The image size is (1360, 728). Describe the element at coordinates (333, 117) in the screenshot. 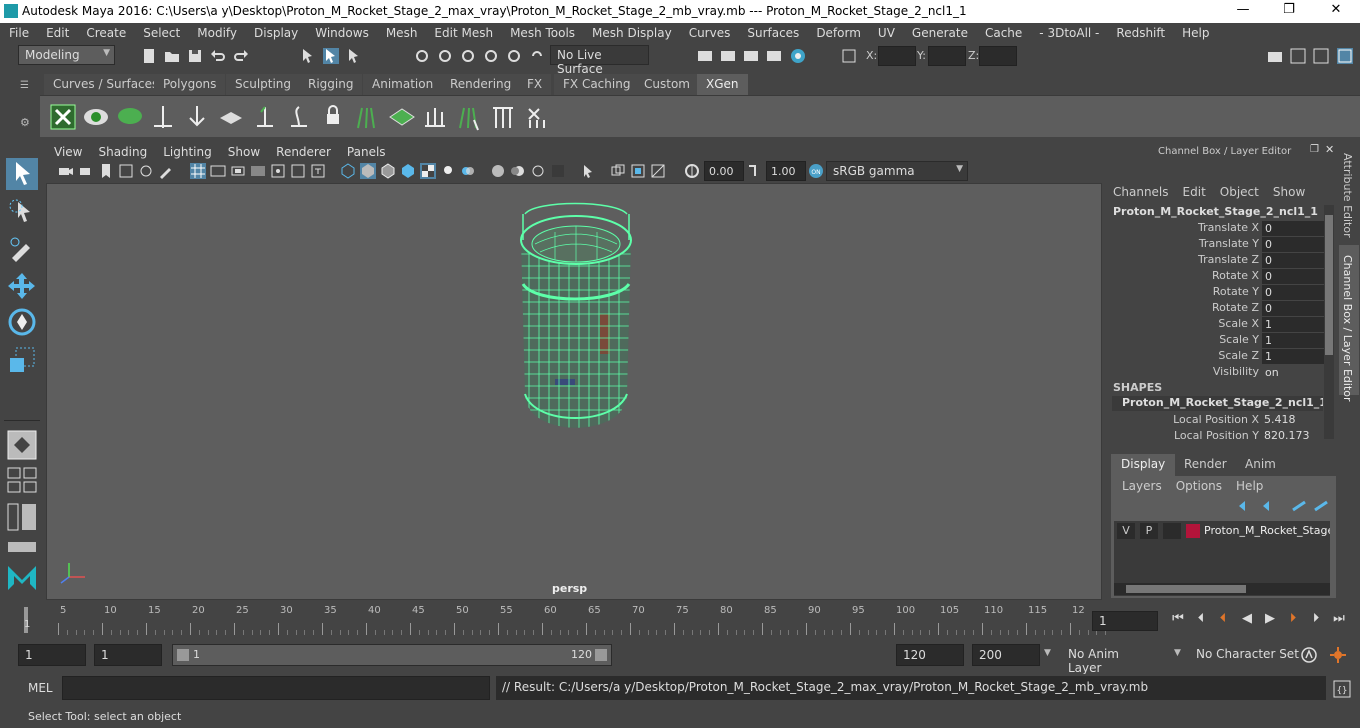

I see `xgen-lock-guide-icon` at that location.